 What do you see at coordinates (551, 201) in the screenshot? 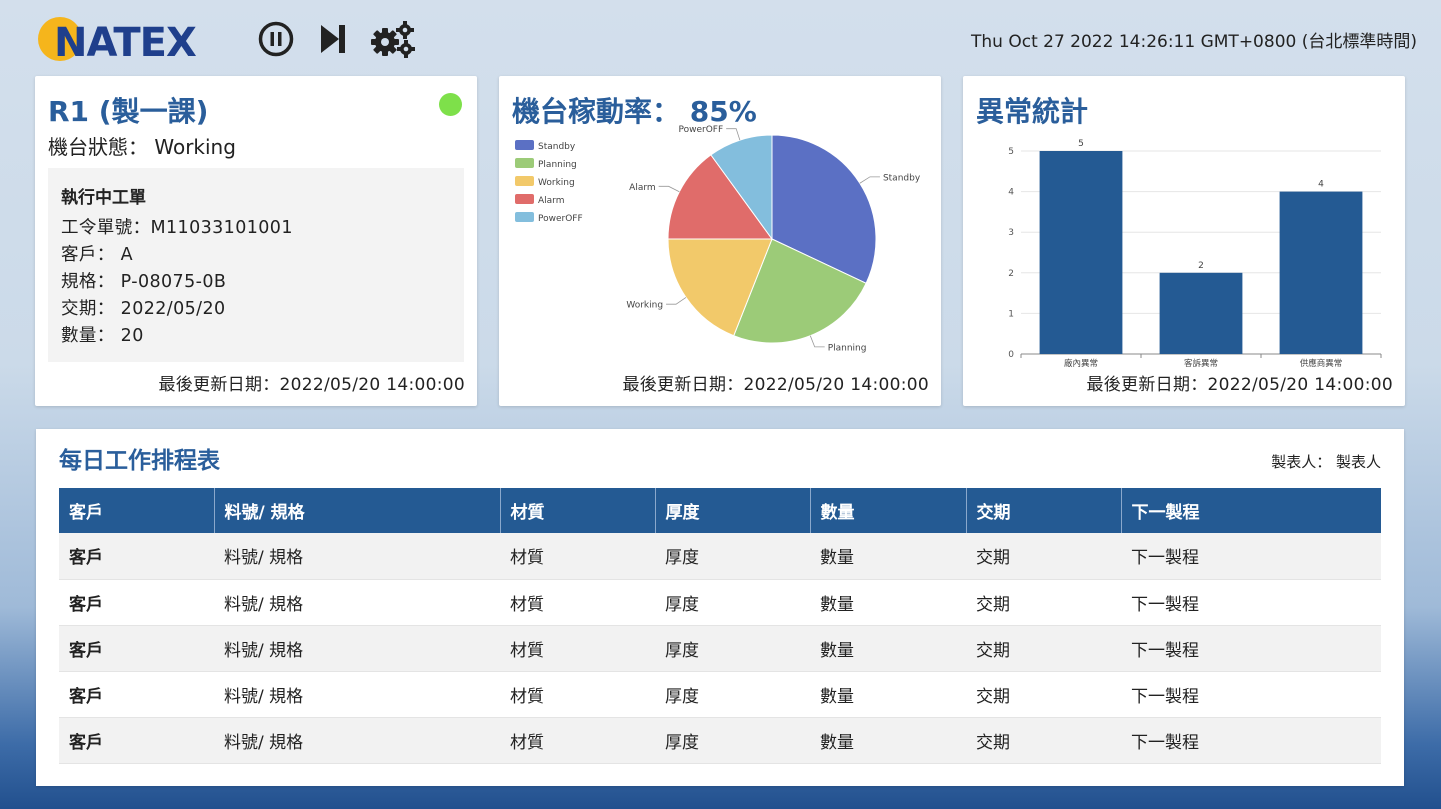
I see `legend-label: Alarm` at bounding box center [551, 201].